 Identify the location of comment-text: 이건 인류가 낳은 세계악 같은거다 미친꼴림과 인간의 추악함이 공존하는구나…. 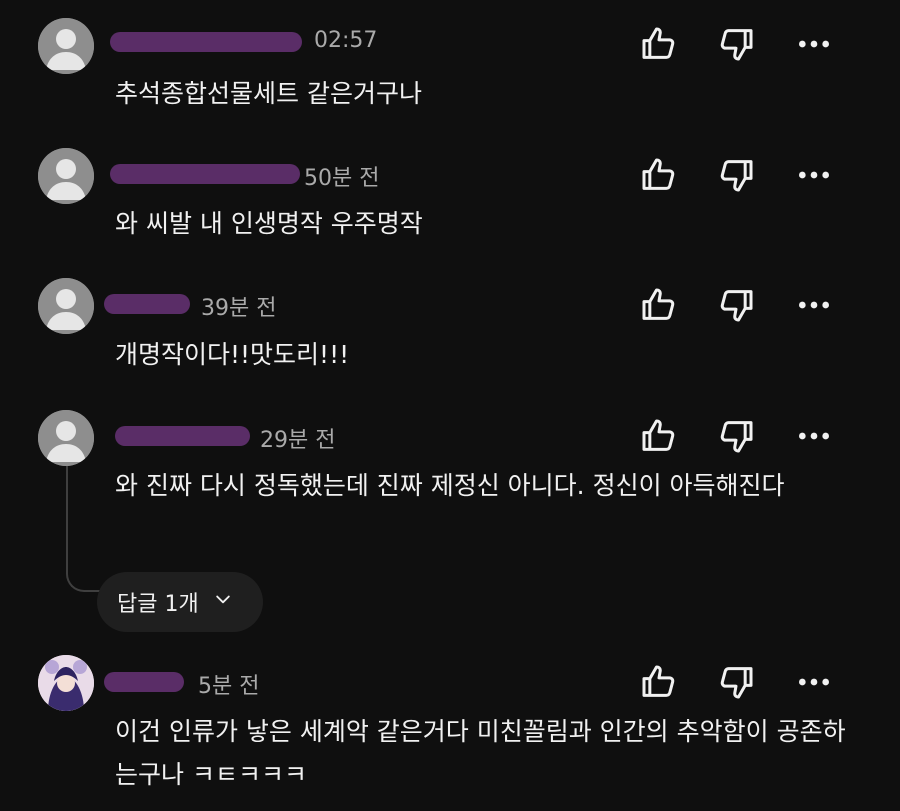
(480, 753).